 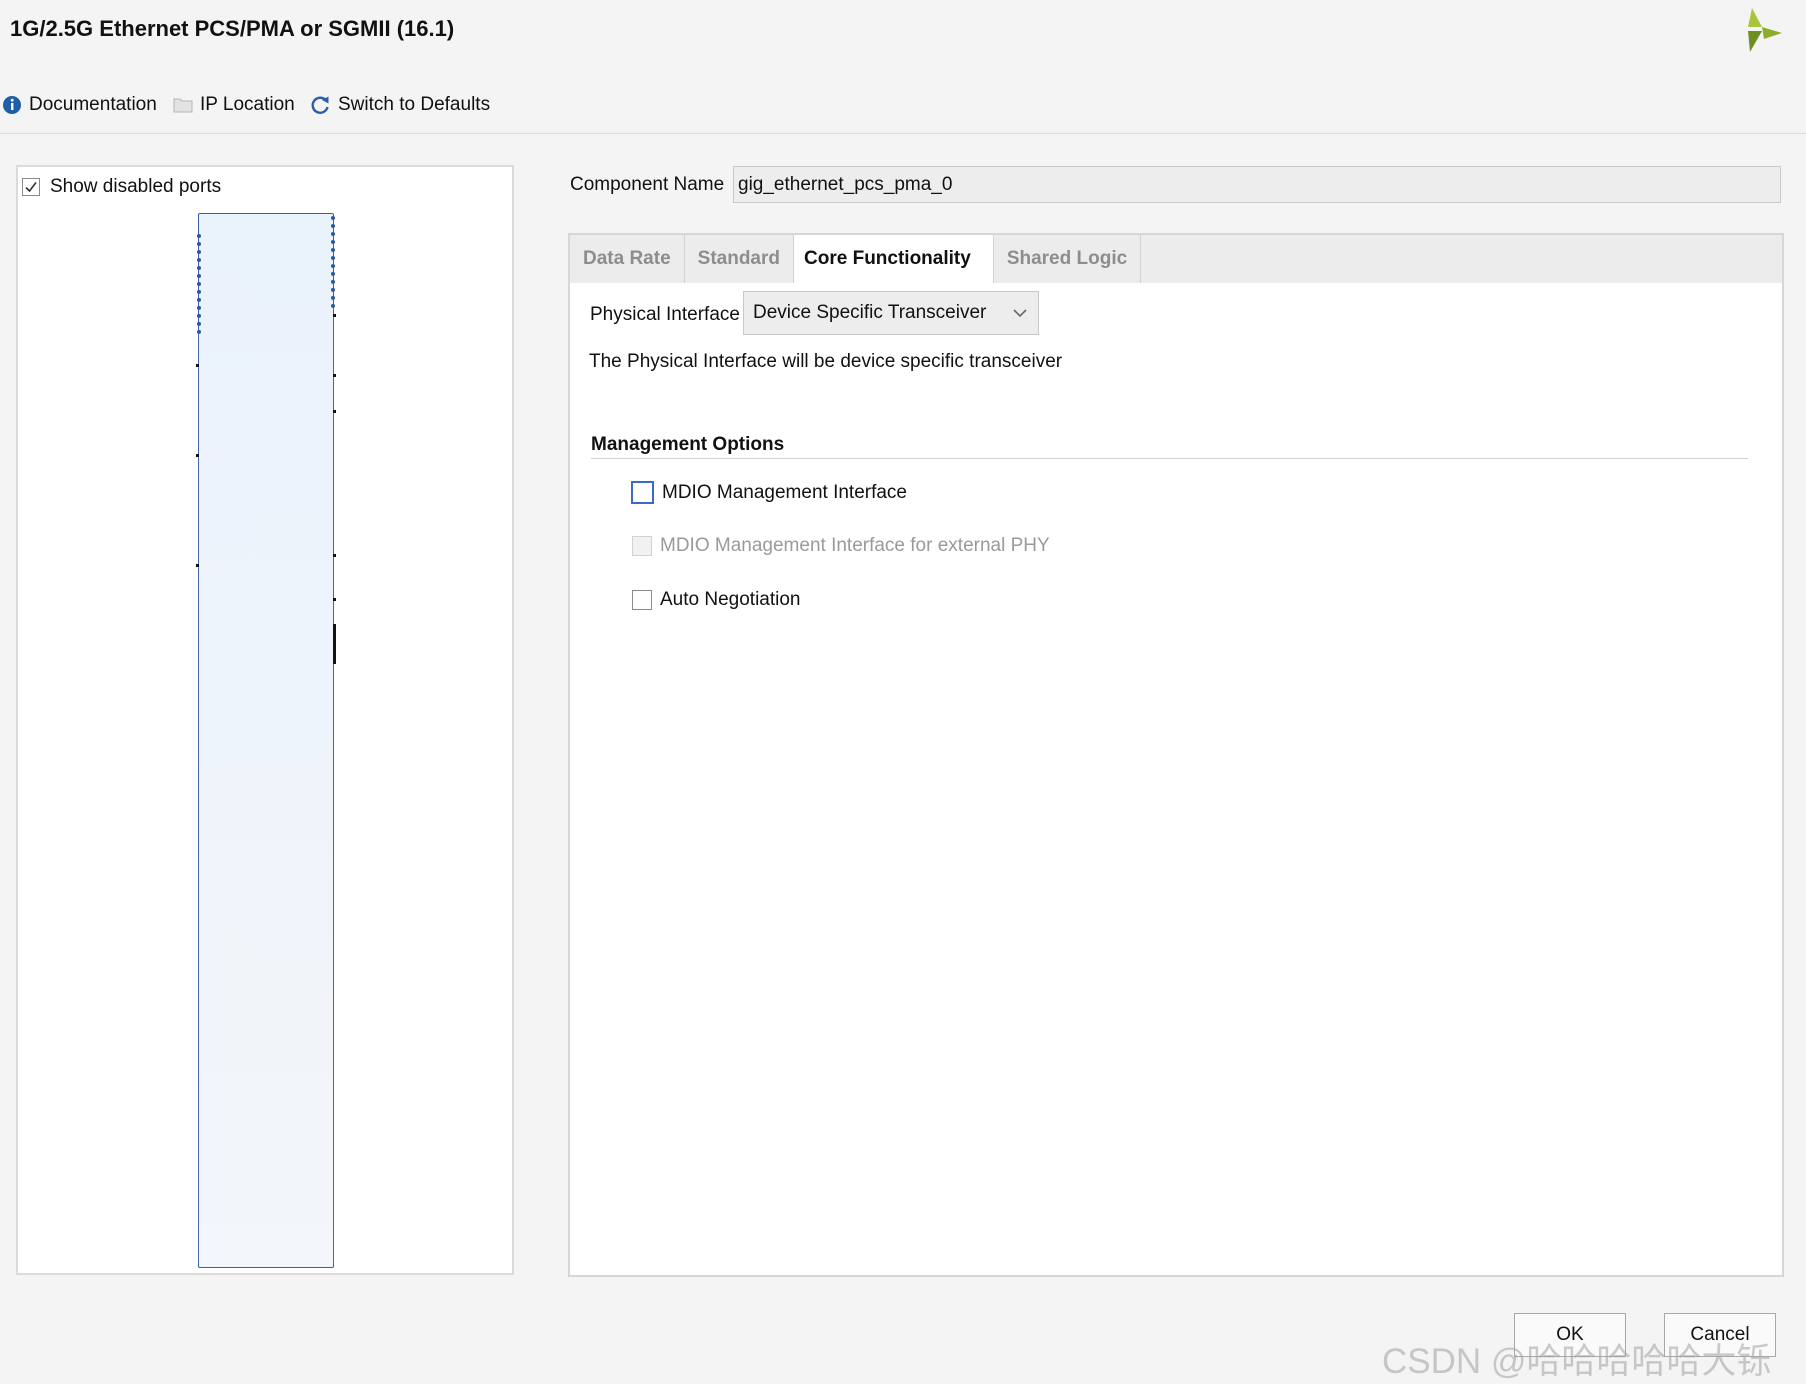 What do you see at coordinates (414, 104) in the screenshot?
I see `switch-defaults-label: Switch to Defaults` at bounding box center [414, 104].